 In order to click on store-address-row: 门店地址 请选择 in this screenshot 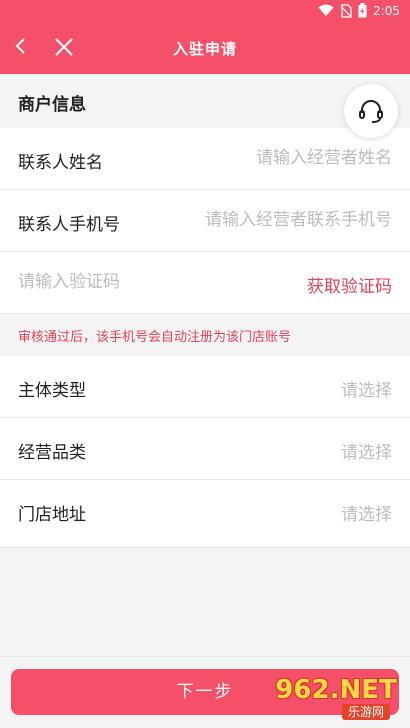, I will do `click(205, 514)`.